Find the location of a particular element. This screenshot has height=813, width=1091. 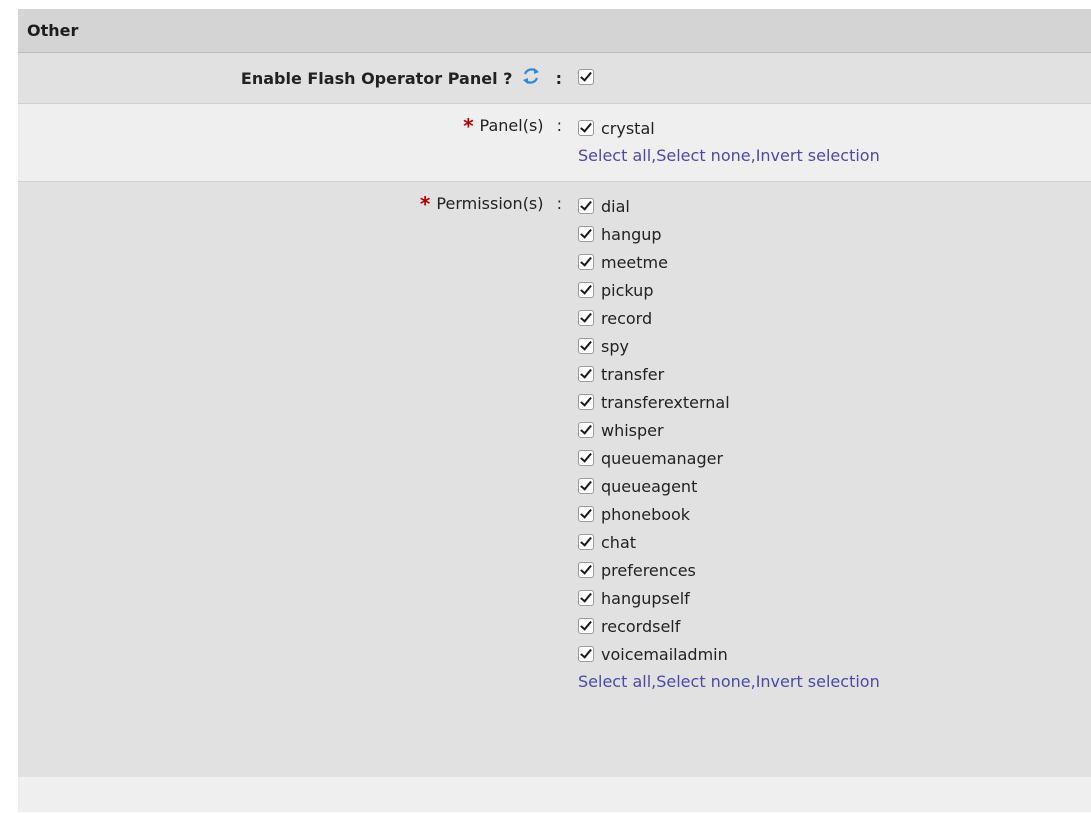

permission-option-label: meetme is located at coordinates (634, 262).